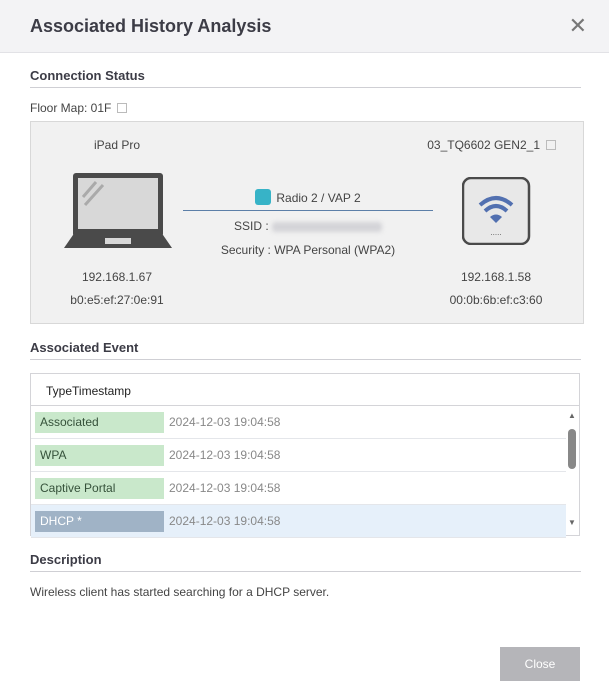 This screenshot has height=698, width=609. Describe the element at coordinates (118, 210) in the screenshot. I see `laptop-icon` at that location.